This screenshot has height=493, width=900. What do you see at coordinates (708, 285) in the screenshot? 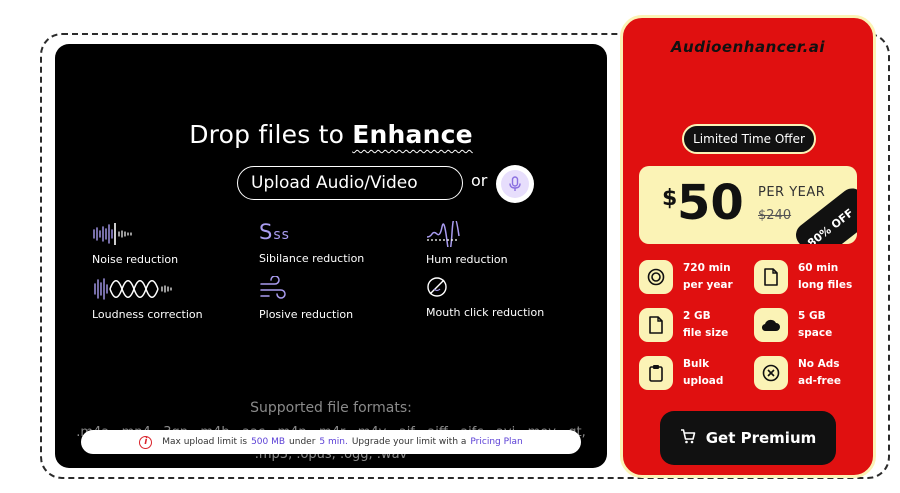
I see `perk-line2: per year` at bounding box center [708, 285].